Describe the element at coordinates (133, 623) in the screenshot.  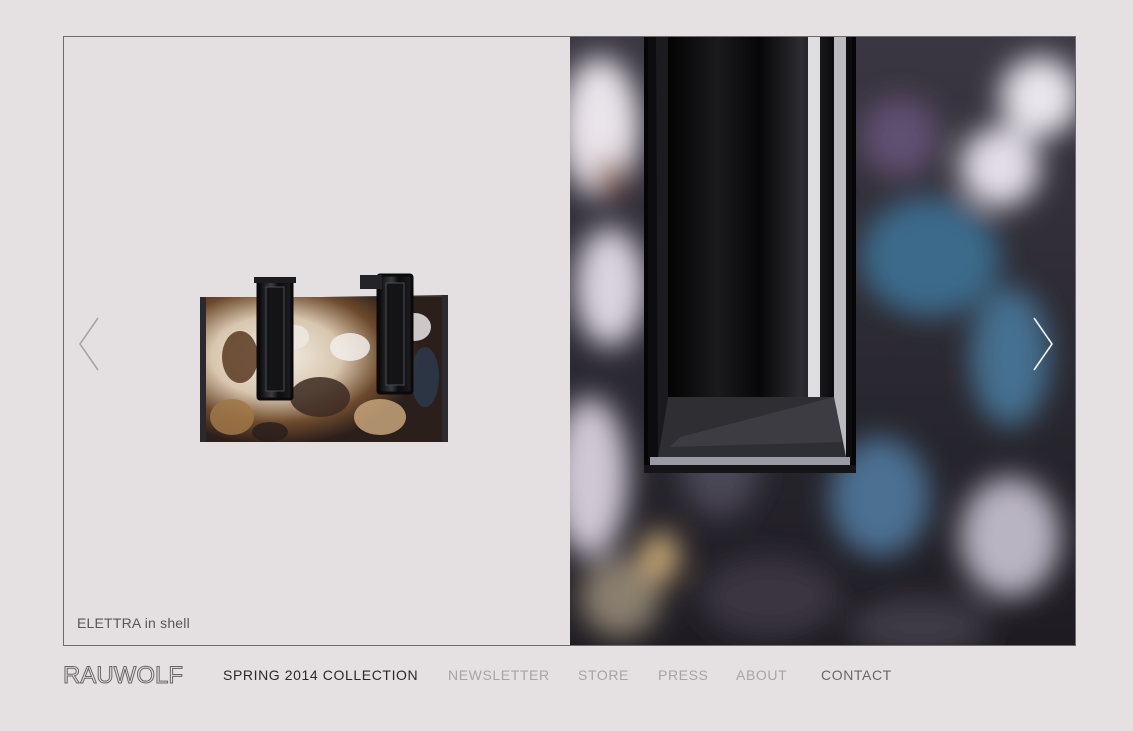
I see `slide-caption: ELETTRA in shell` at that location.